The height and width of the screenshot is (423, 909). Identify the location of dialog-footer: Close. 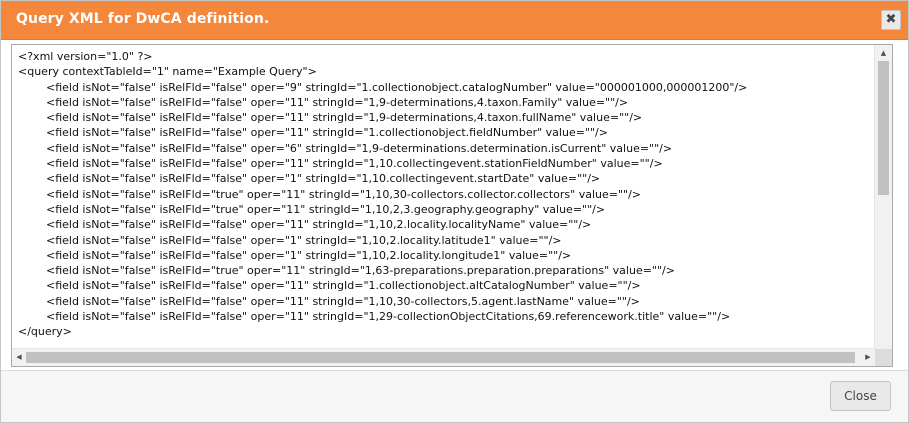
(454, 396).